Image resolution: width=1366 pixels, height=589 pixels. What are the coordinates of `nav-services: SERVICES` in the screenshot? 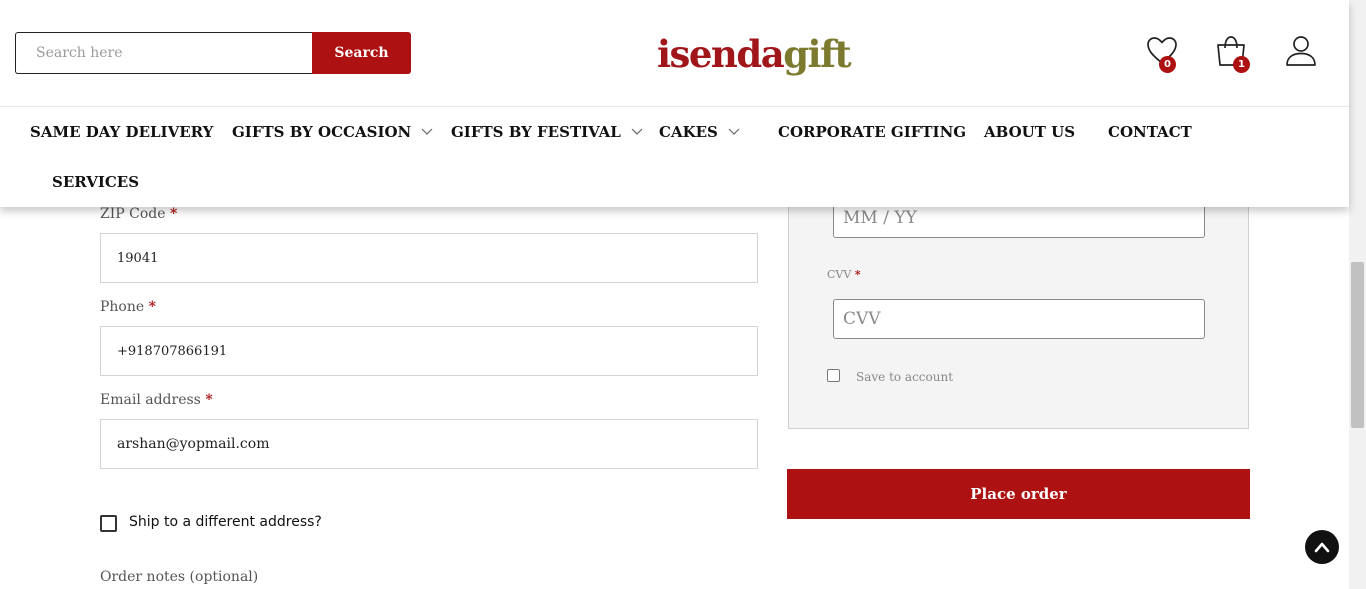 It's located at (95, 182).